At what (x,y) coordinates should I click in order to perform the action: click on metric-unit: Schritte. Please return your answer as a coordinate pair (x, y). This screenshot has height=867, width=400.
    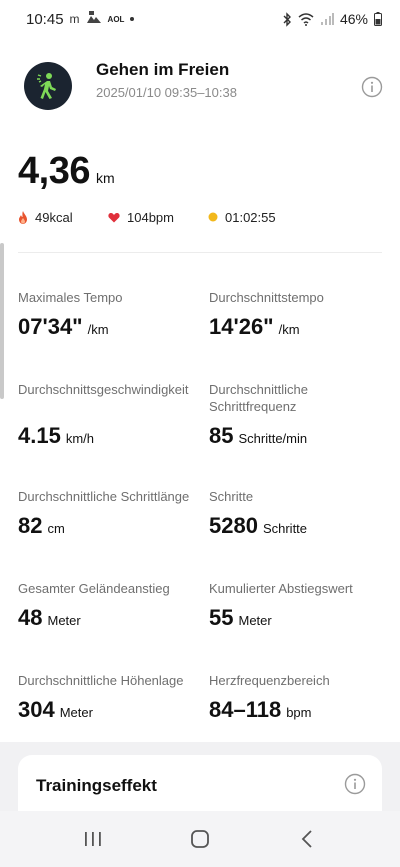
    Looking at the image, I should click on (285, 528).